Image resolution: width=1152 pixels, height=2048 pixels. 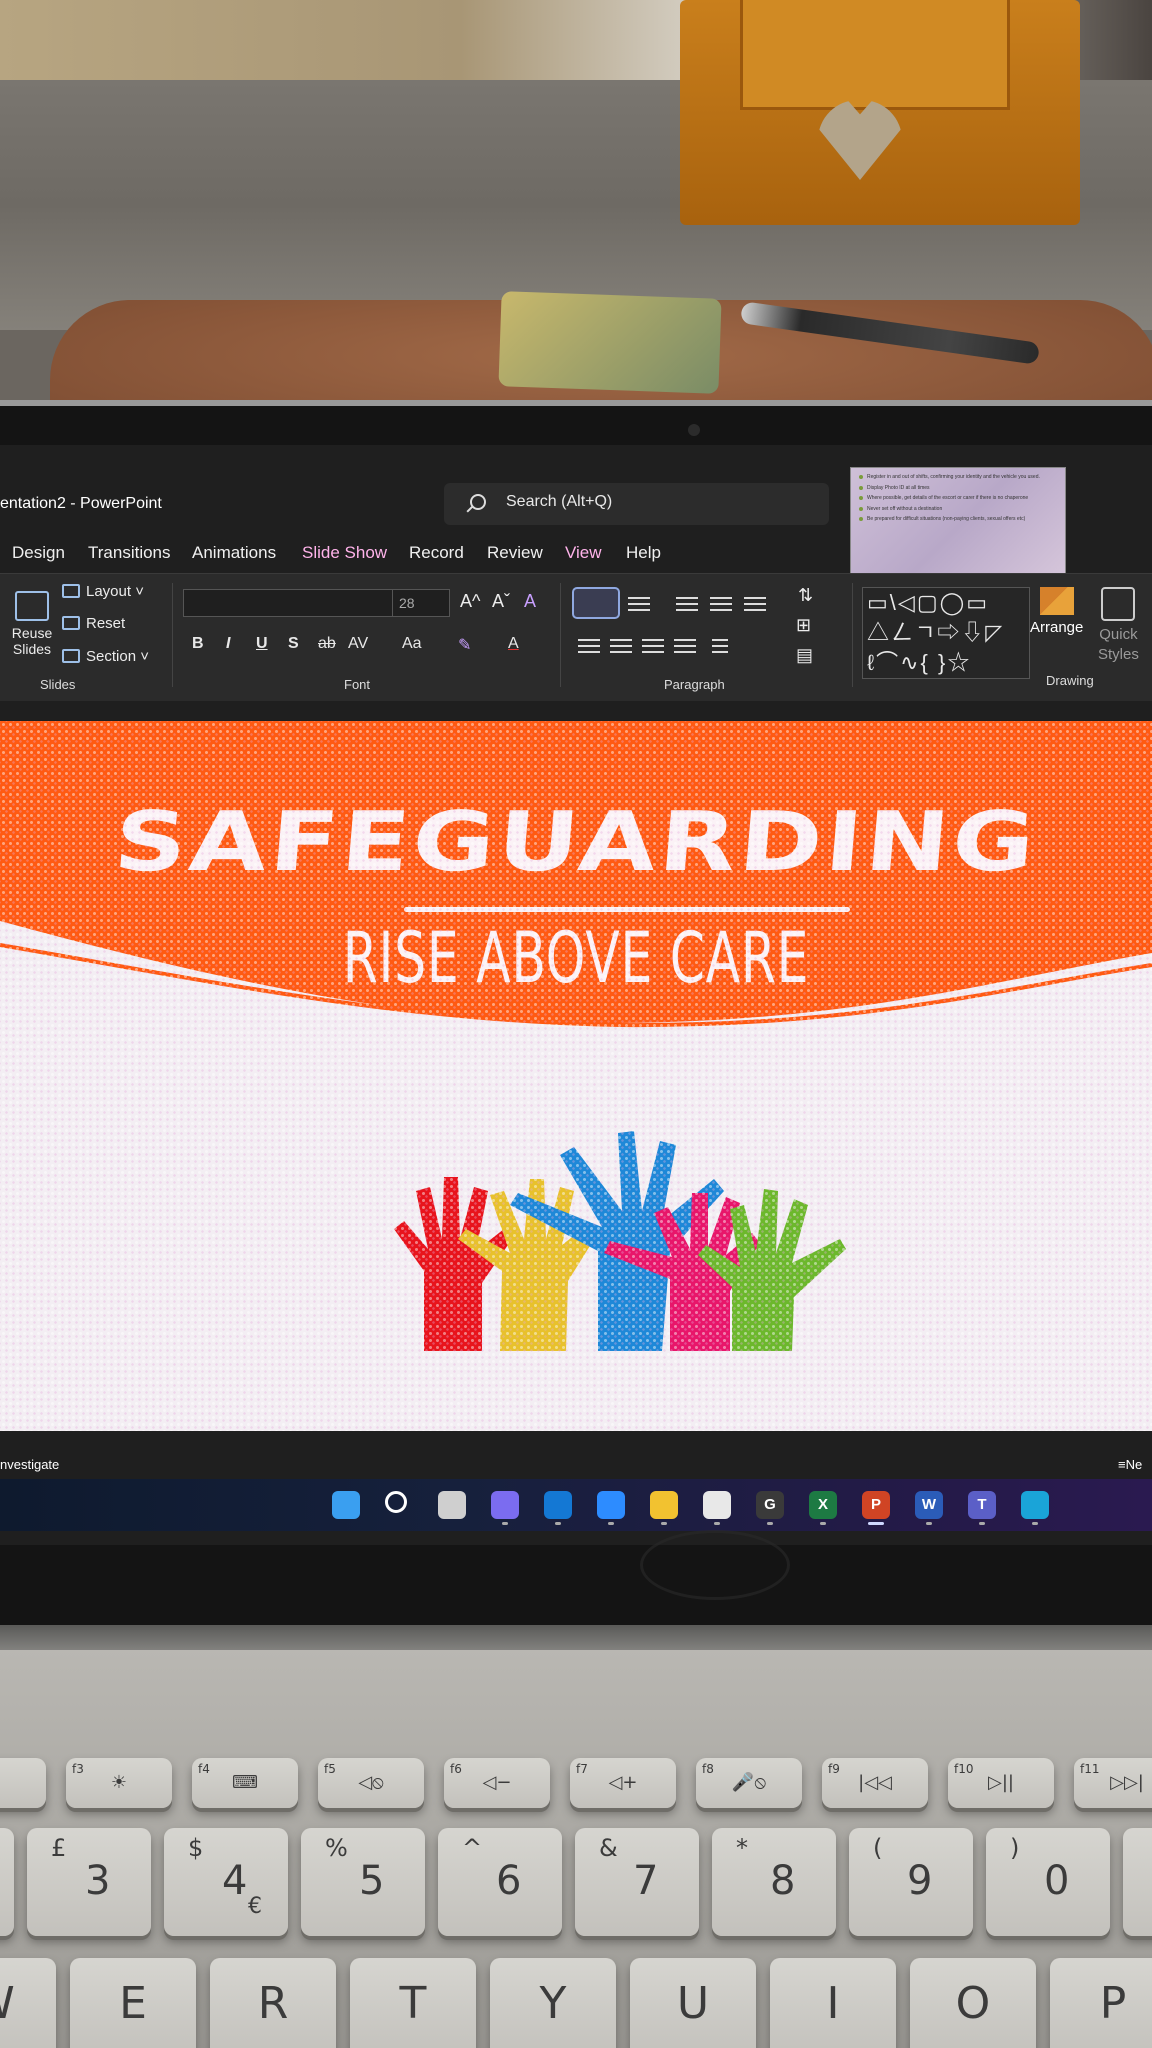 What do you see at coordinates (721, 604) in the screenshot?
I see `increase-indent-icon` at bounding box center [721, 604].